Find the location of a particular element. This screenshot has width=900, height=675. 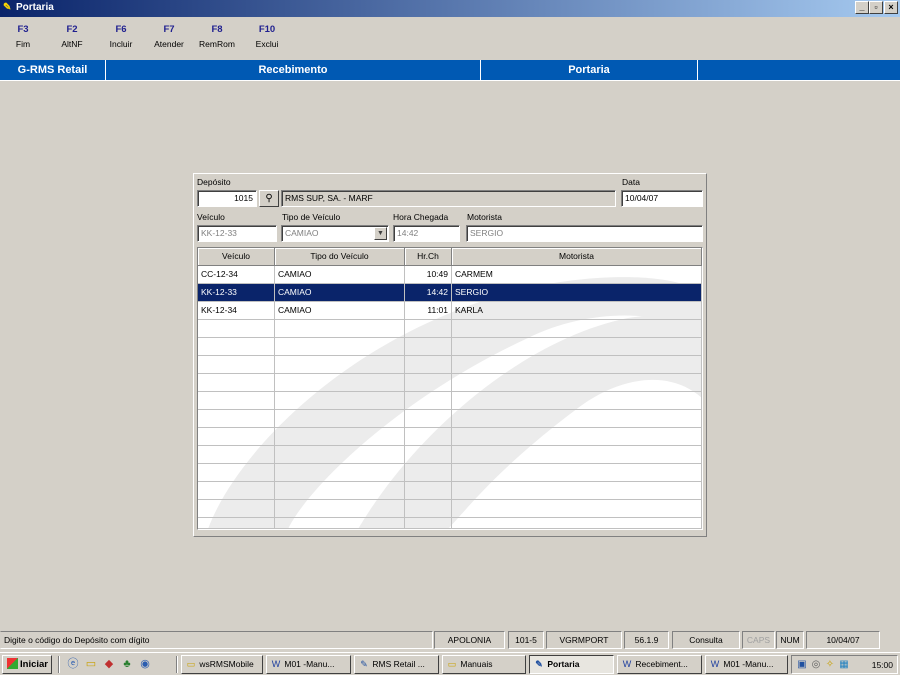

antivirus-icon: ◎ is located at coordinates (816, 665).